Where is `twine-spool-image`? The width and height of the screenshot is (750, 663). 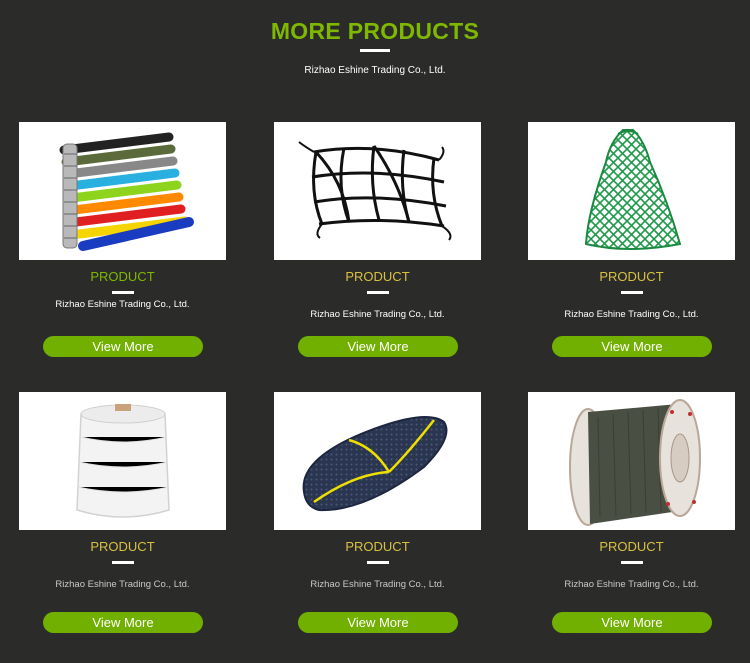 twine-spool-image is located at coordinates (122, 461).